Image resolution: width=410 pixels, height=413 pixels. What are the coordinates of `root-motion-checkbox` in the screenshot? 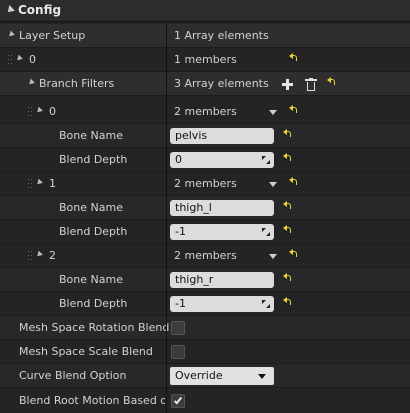 It's located at (178, 401).